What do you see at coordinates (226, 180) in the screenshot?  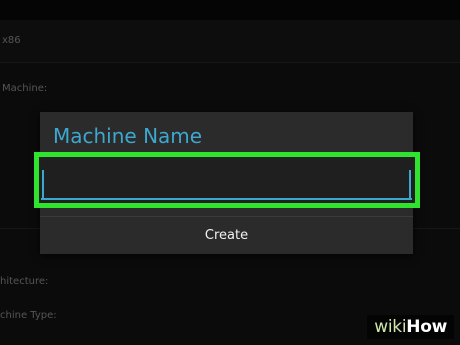 I see `machine-name-input` at bounding box center [226, 180].